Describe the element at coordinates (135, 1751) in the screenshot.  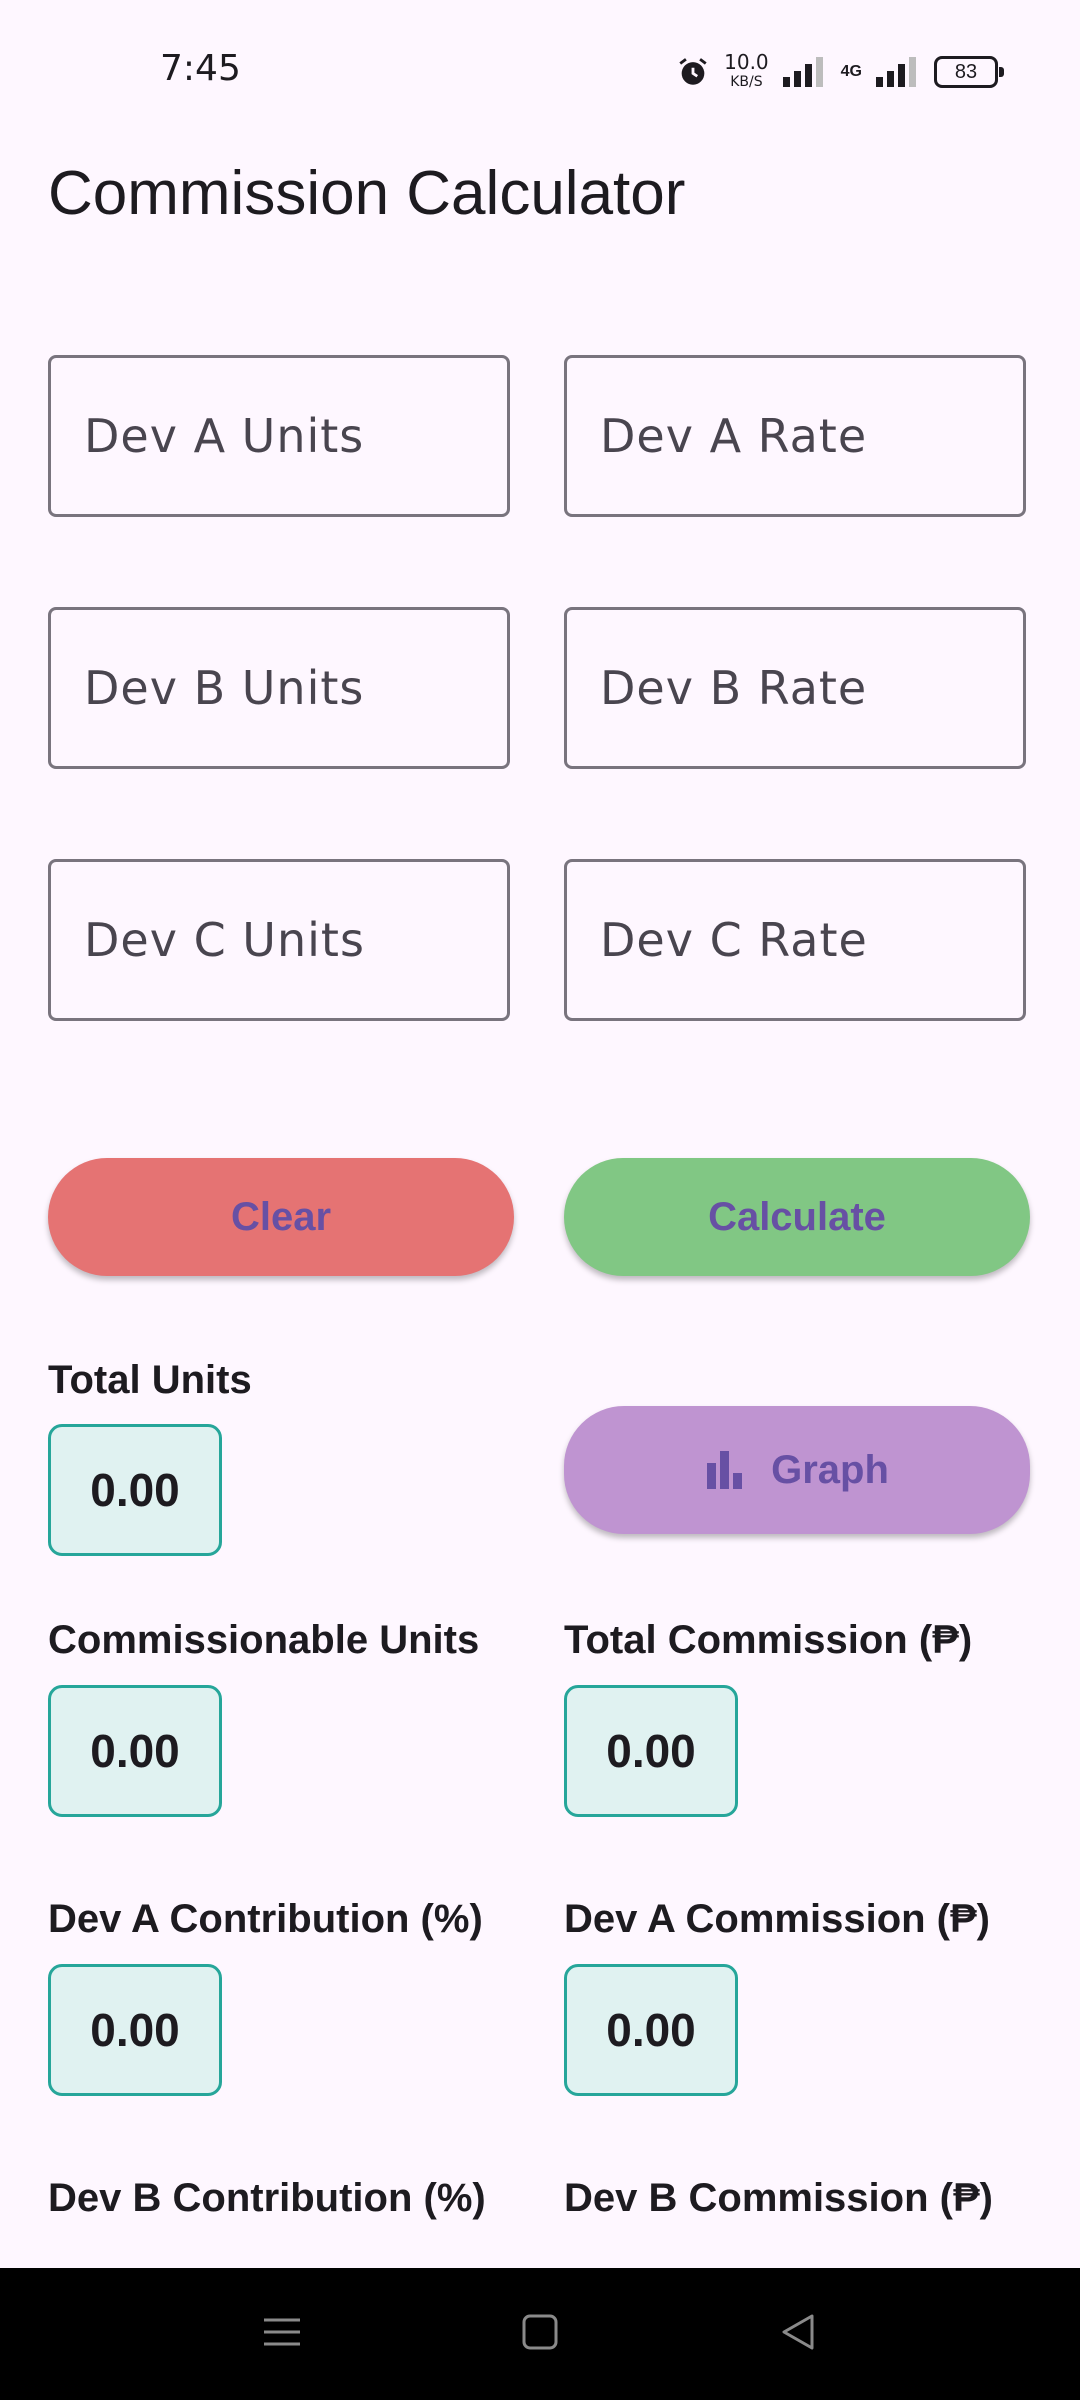
I see `commissionable-units-value: 0.00` at that location.